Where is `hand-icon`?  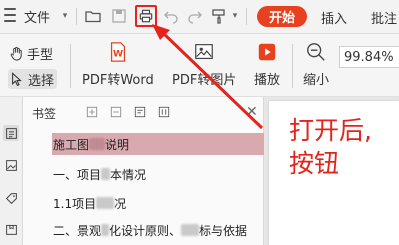
hand-icon is located at coordinates (16, 53).